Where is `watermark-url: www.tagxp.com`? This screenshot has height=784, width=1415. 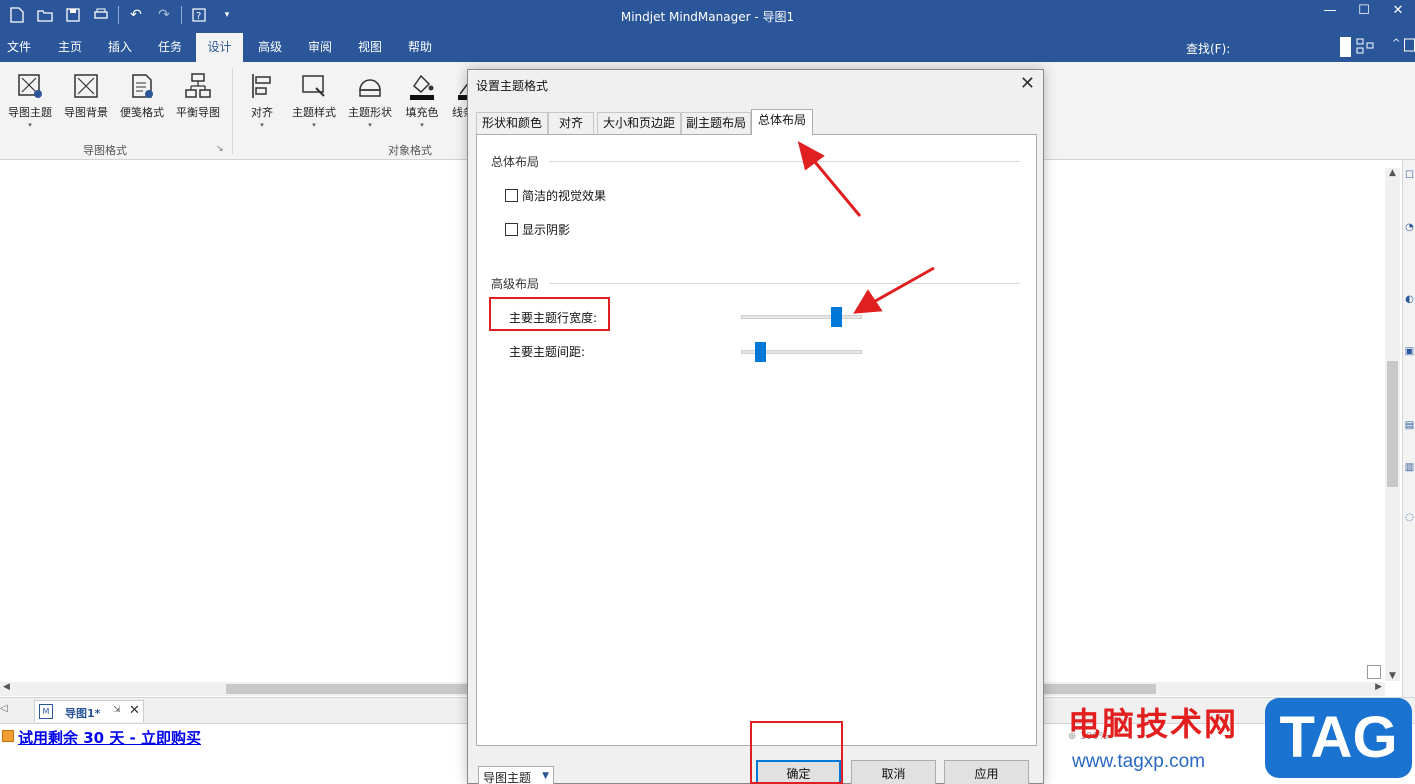 watermark-url: www.tagxp.com is located at coordinates (1139, 761).